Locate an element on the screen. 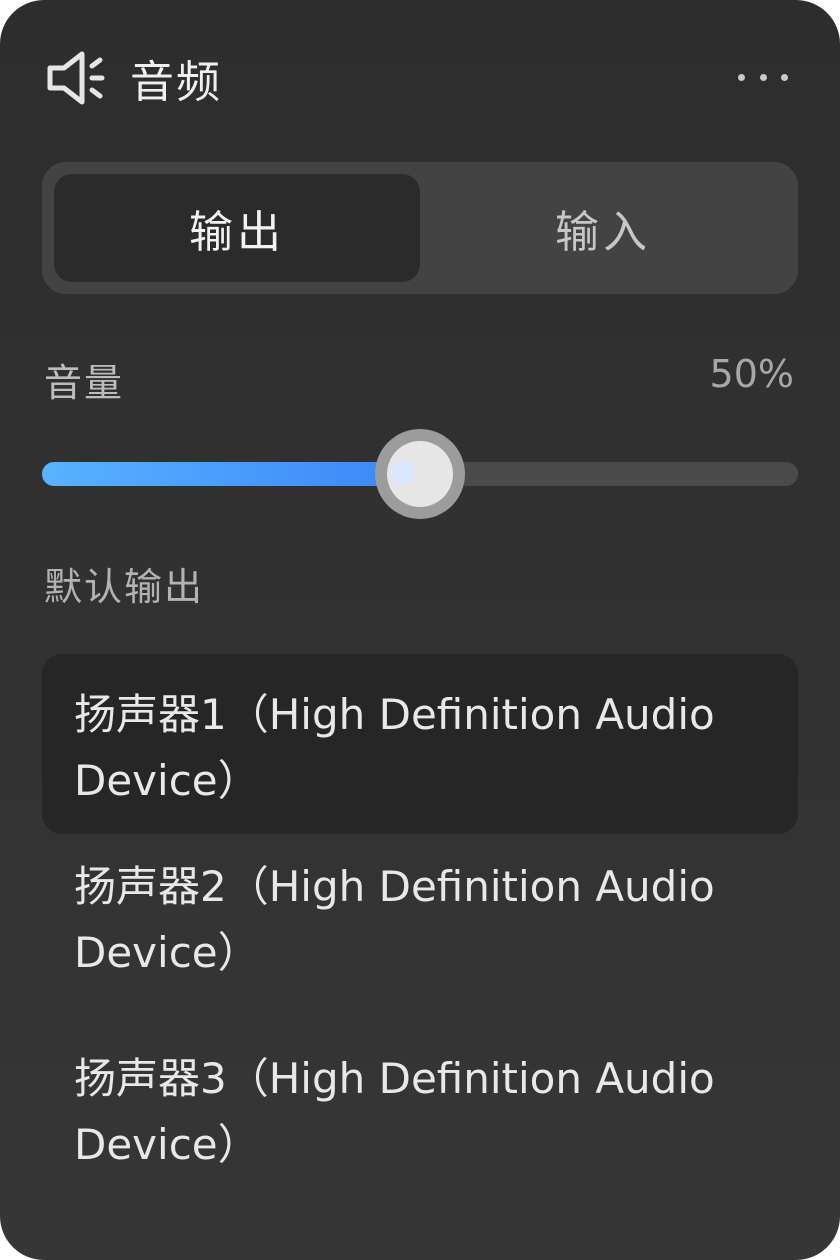 This screenshot has height=1260, width=840. volume-slider-thumb is located at coordinates (420, 474).